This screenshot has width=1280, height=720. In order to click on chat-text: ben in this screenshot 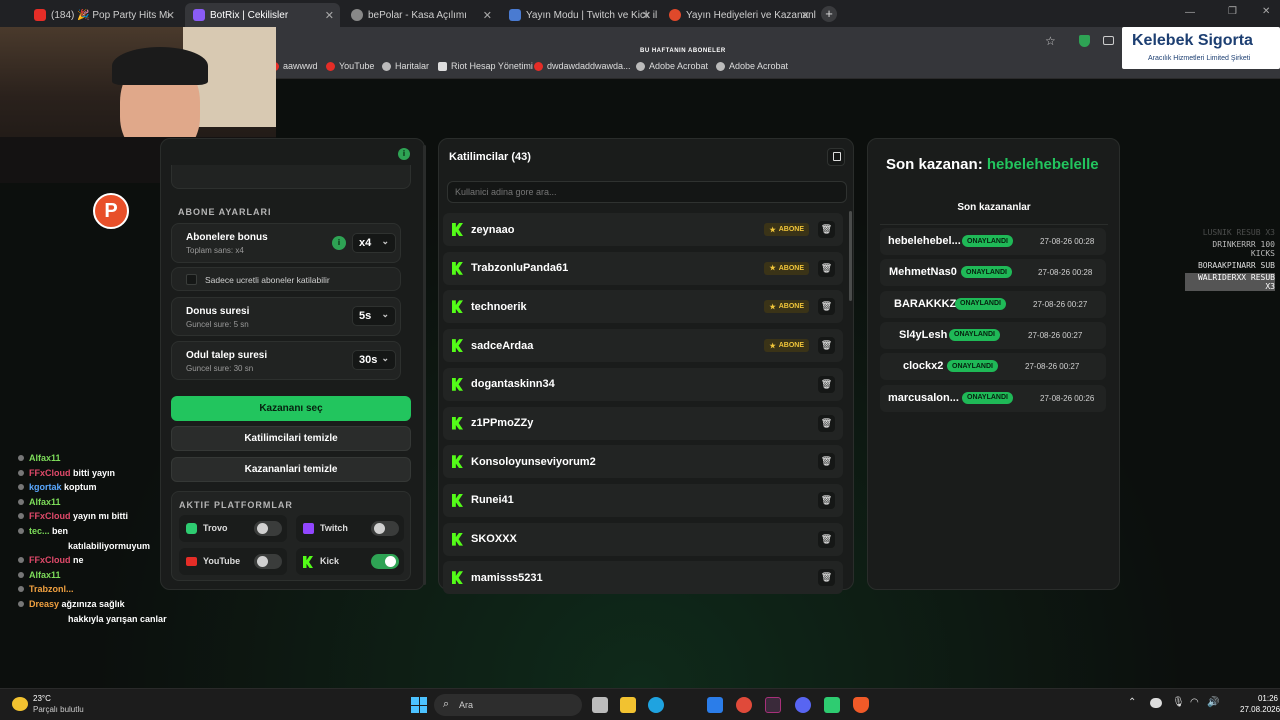, I will do `click(60, 531)`.